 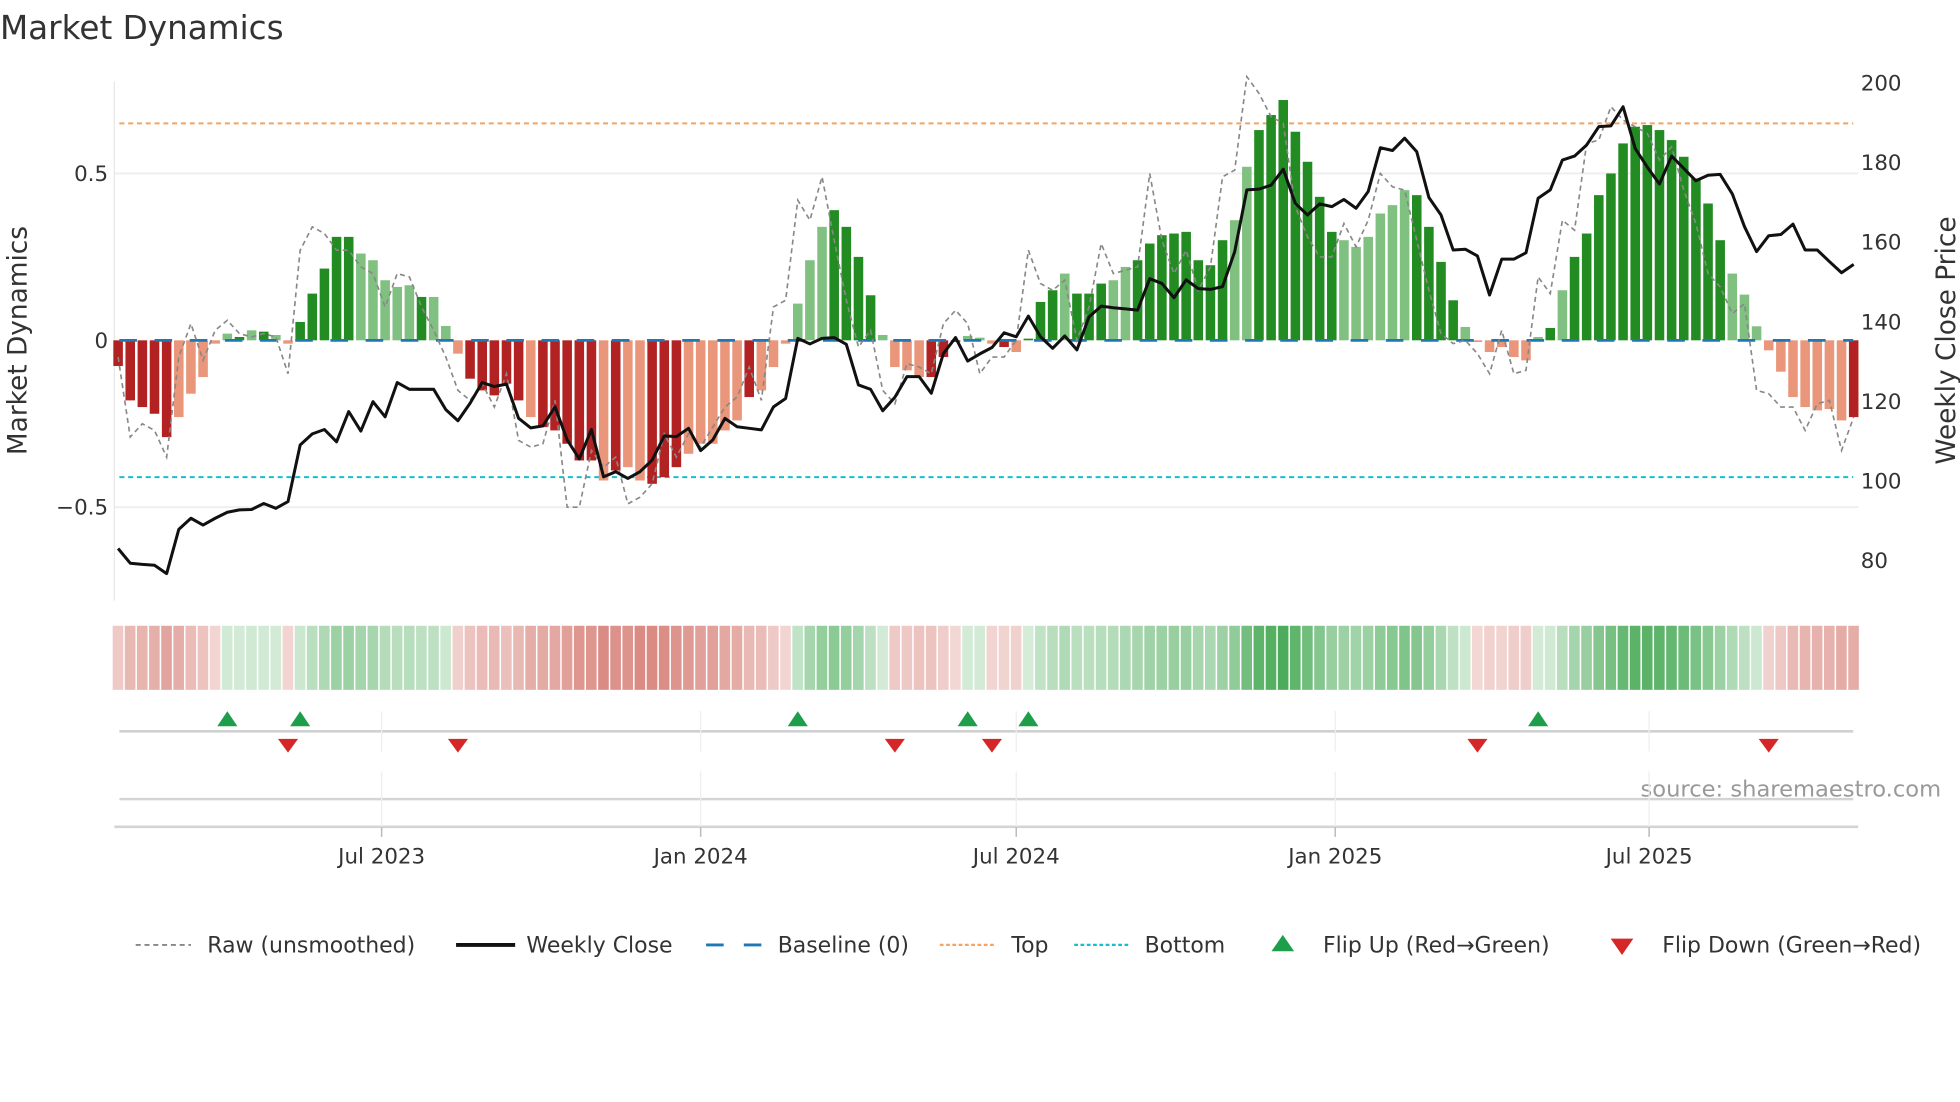 I want to click on legend-label: Flip Up (Red→Green), so click(x=1436, y=945).